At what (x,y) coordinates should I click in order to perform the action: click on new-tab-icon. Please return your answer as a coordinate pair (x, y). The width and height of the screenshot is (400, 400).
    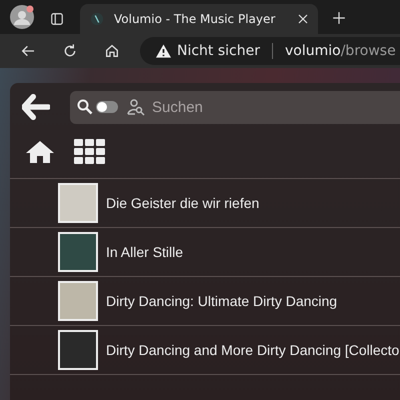
    Looking at the image, I should click on (339, 18).